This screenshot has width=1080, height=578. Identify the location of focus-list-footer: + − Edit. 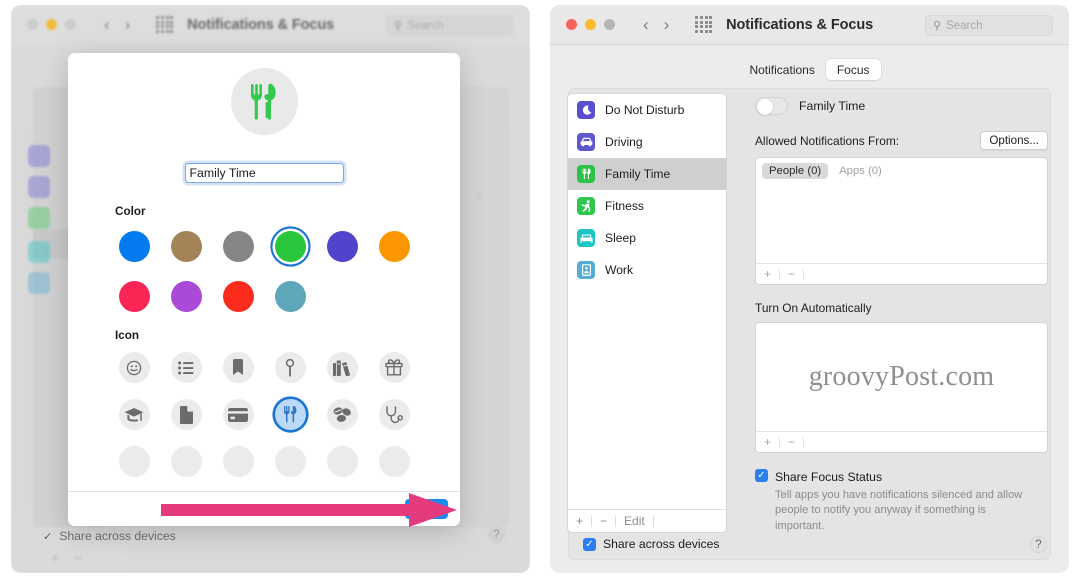
(647, 520).